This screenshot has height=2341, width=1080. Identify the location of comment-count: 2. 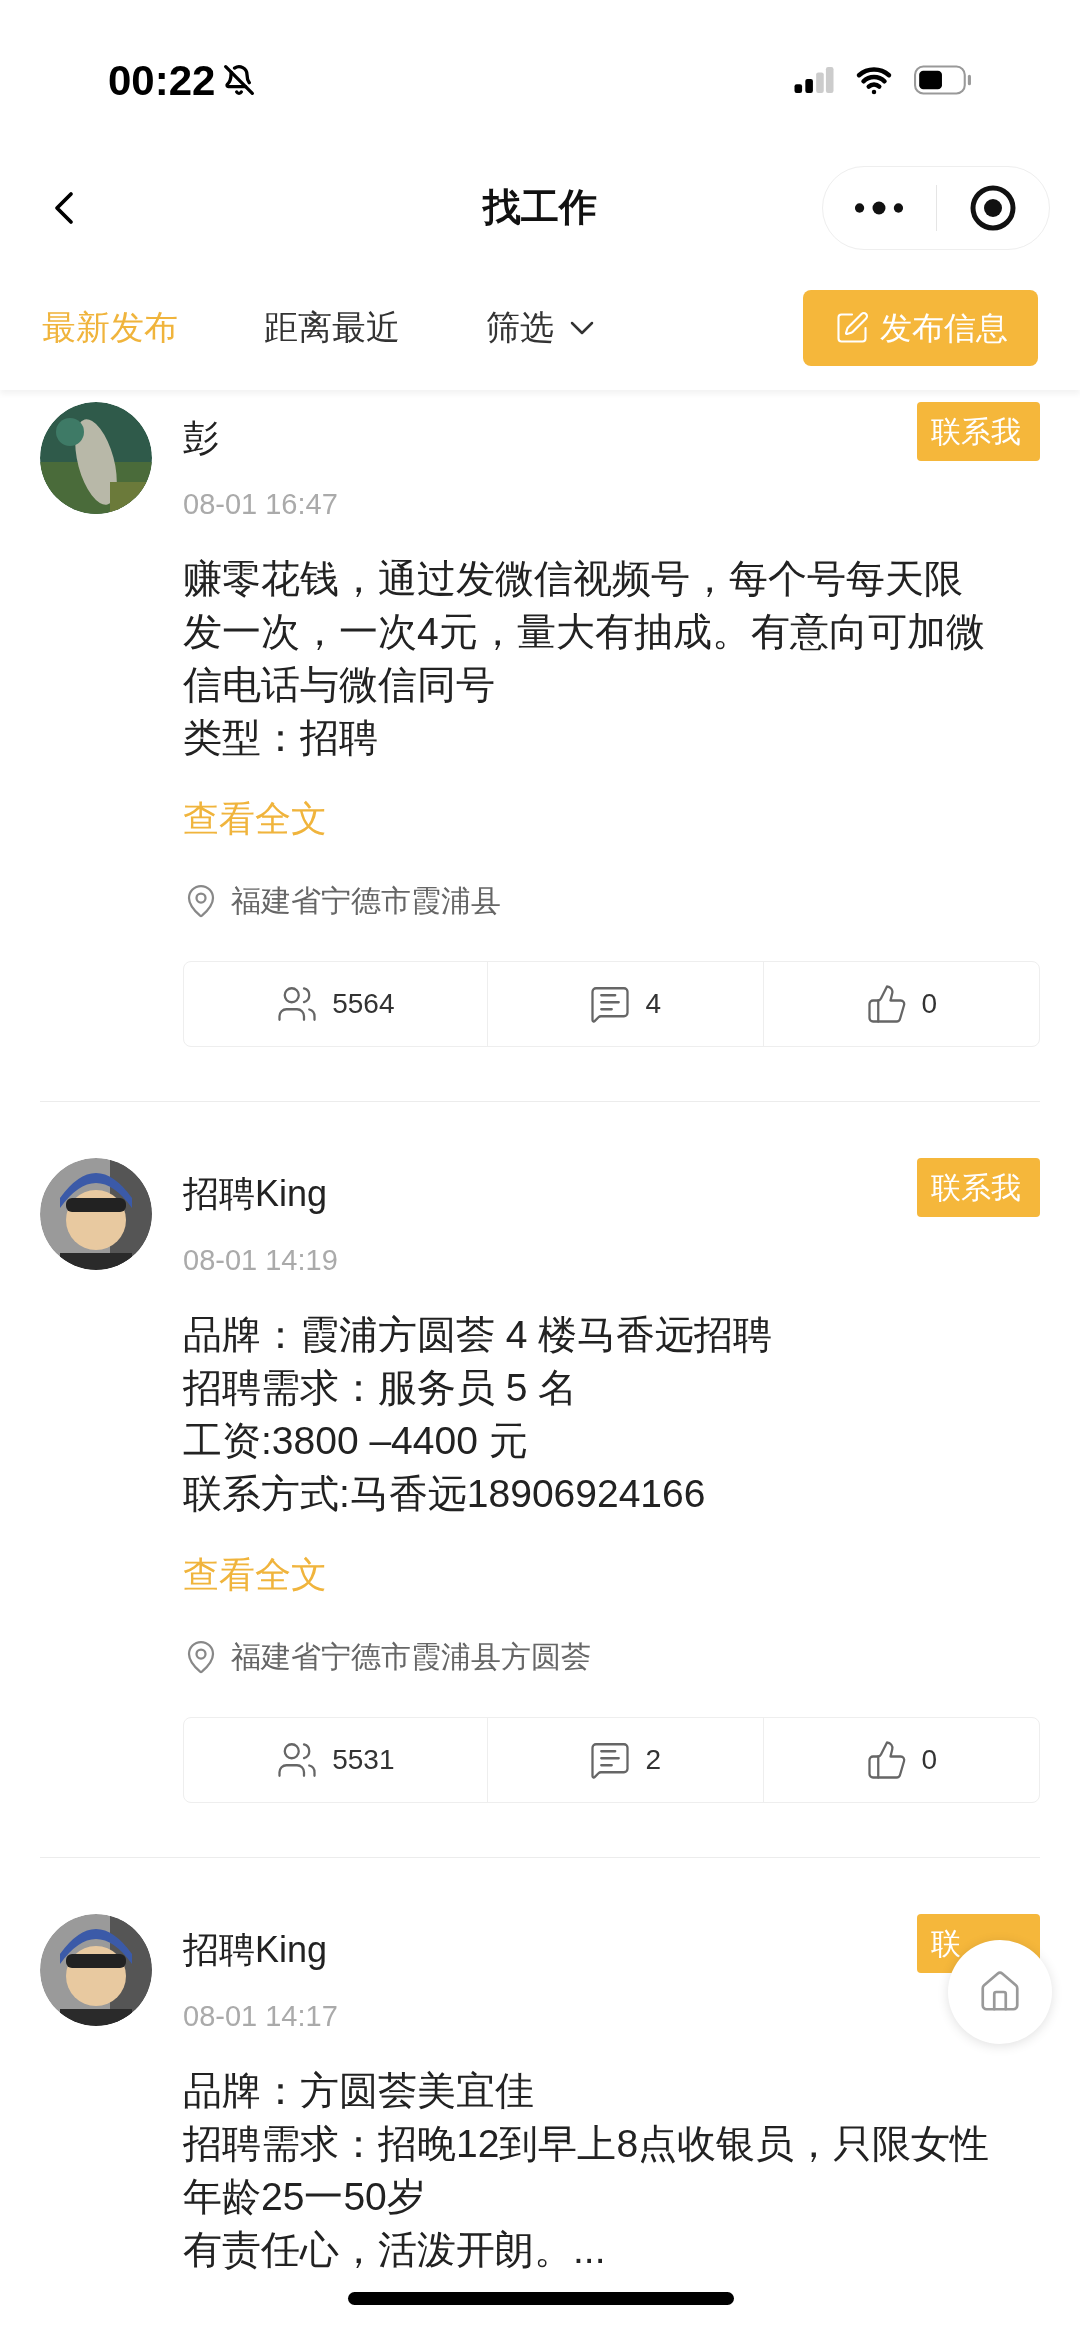
(653, 1760).